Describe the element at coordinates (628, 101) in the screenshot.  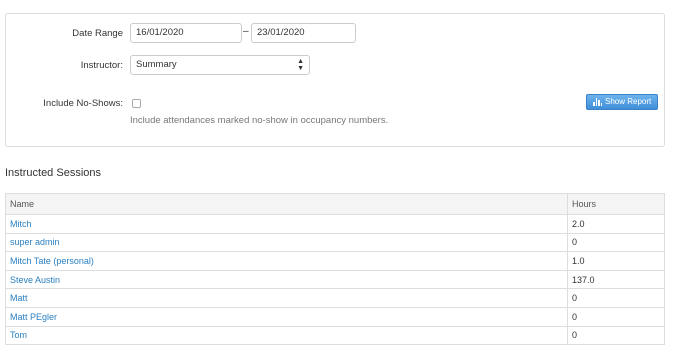
I see `show-report-label: Show Report` at that location.